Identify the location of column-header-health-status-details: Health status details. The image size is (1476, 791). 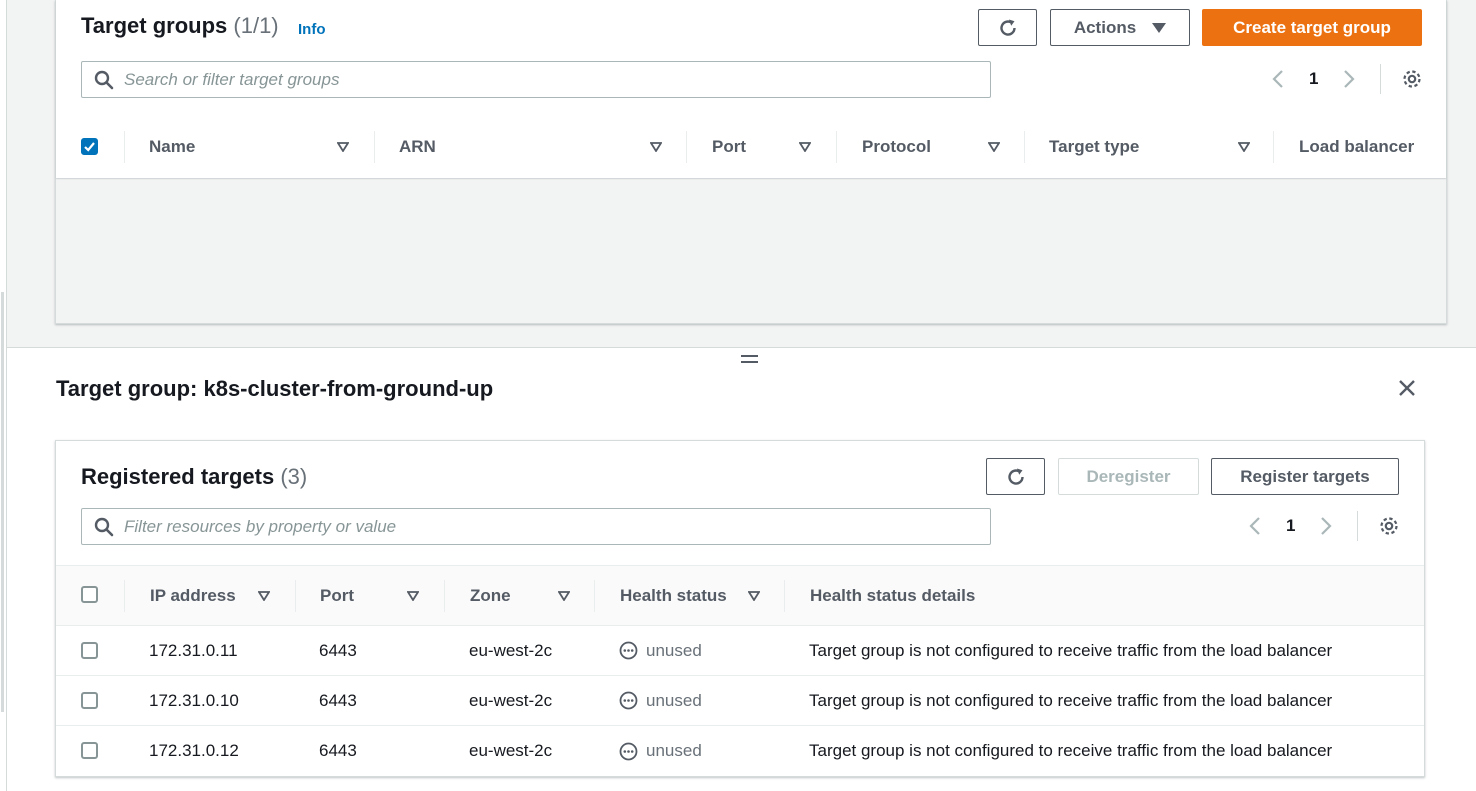
(892, 595).